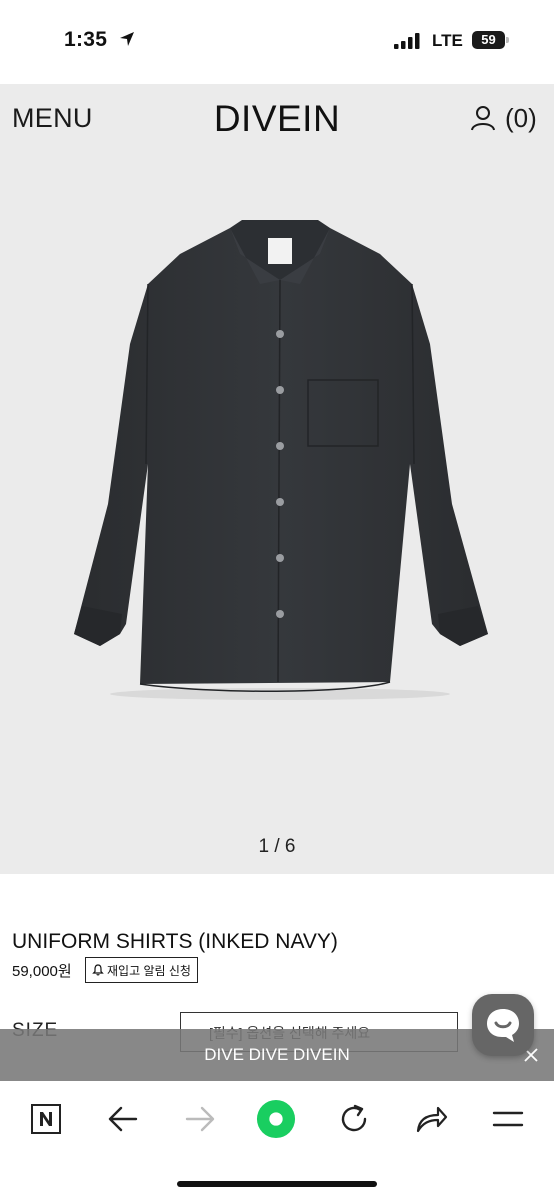  I want to click on back-arrow-icon, so click(123, 1119).